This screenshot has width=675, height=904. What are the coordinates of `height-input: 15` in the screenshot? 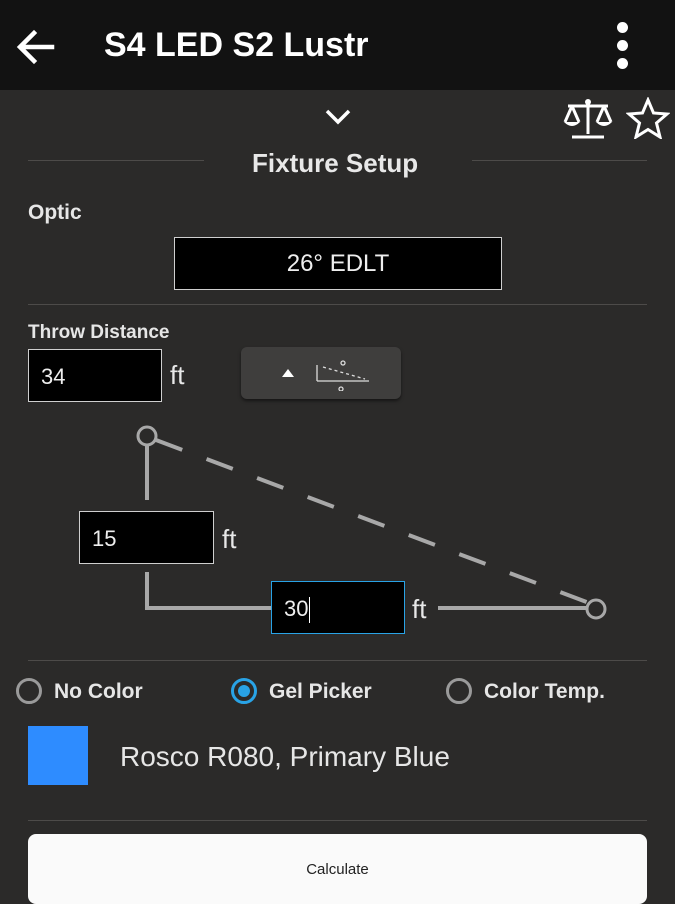 It's located at (146, 537).